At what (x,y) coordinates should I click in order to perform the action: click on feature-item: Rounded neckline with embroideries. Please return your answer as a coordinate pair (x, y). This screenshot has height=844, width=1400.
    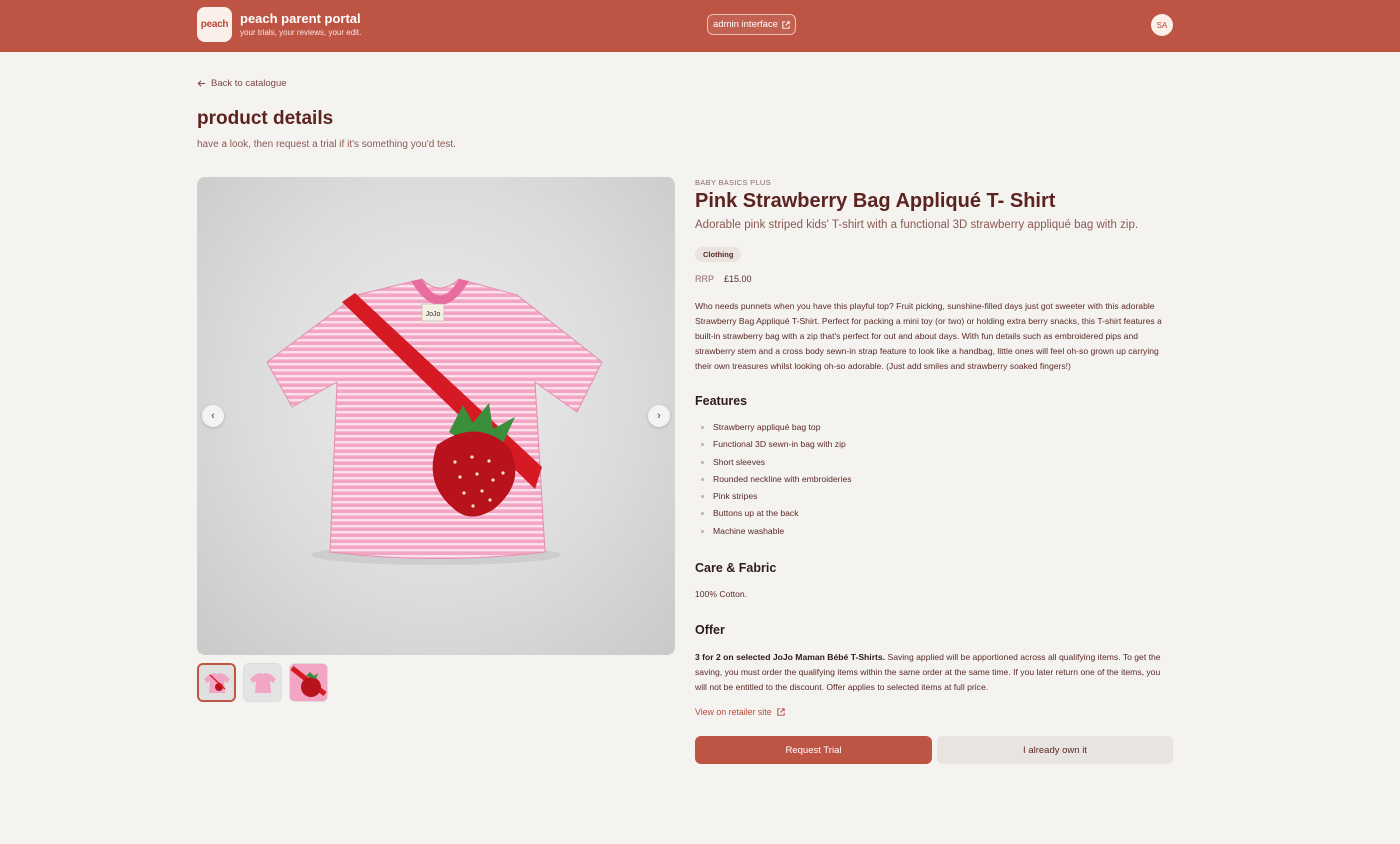
    Looking at the image, I should click on (934, 480).